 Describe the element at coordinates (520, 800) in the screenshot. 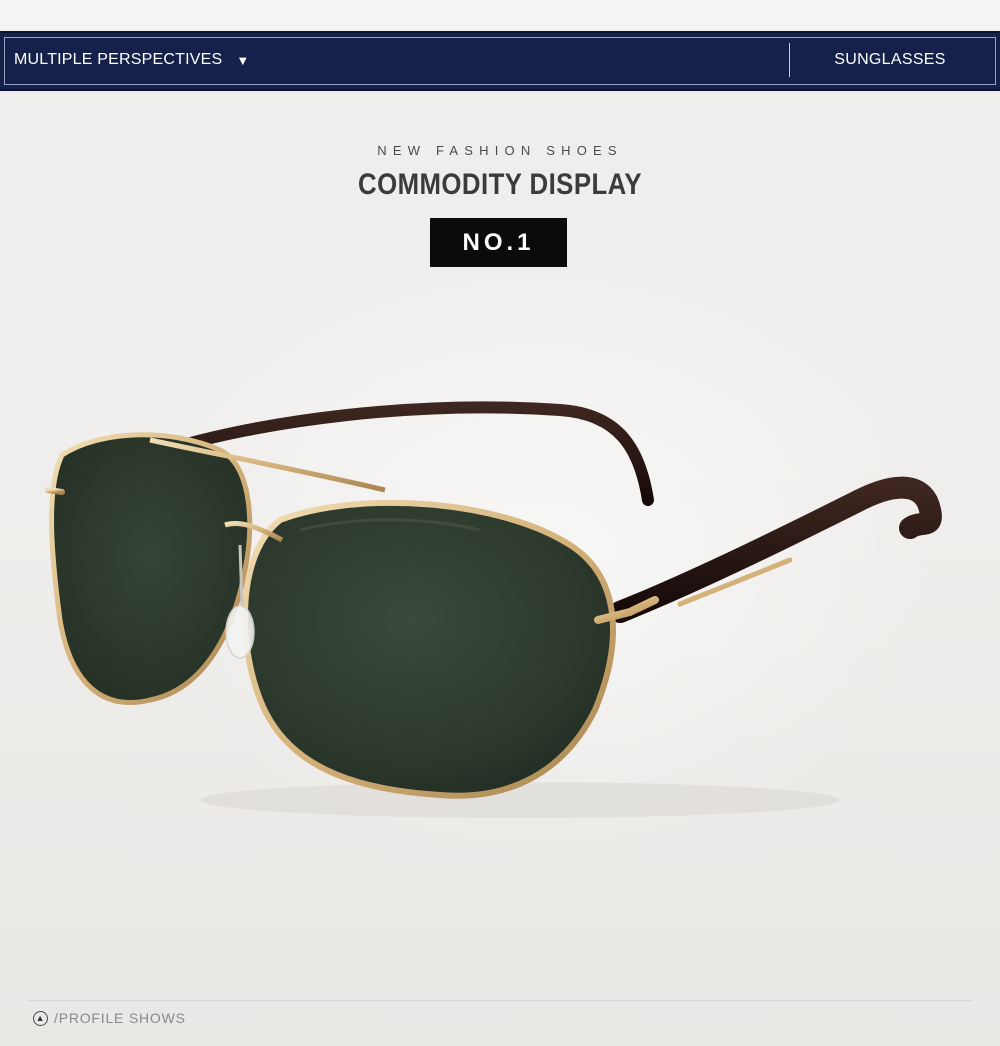

I see `shadow` at that location.